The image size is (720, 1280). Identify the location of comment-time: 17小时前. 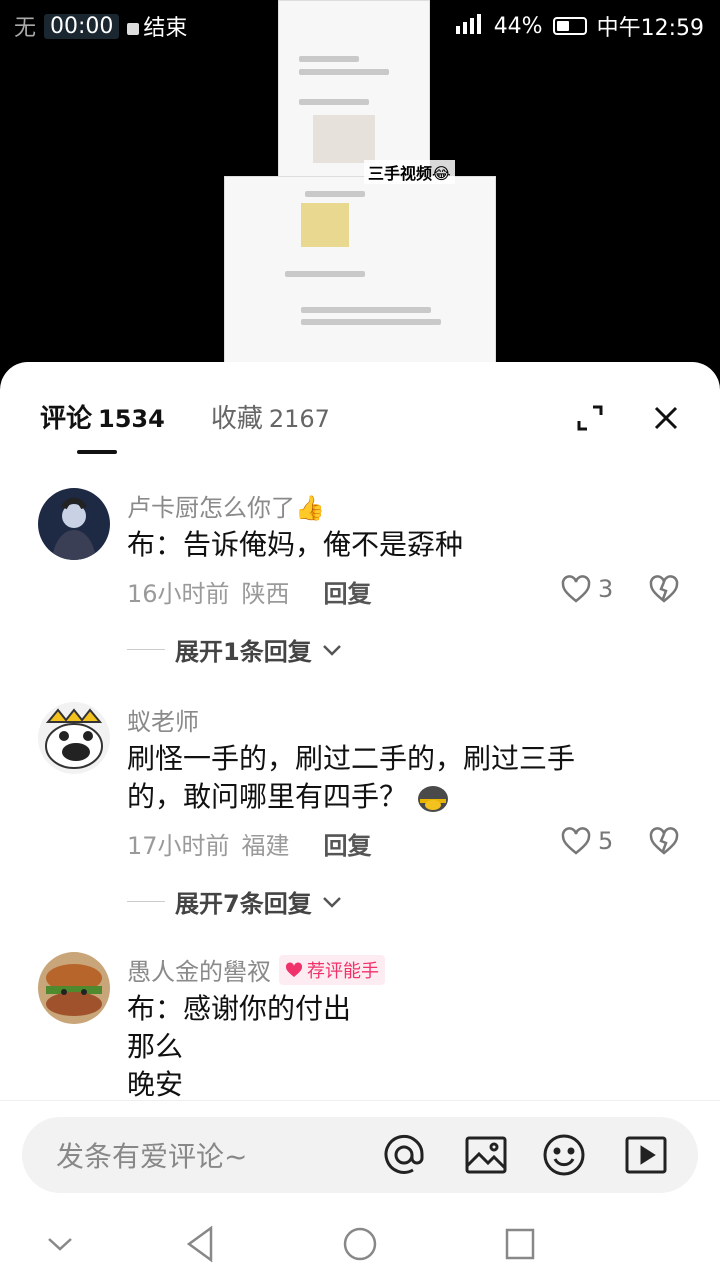
(178, 846).